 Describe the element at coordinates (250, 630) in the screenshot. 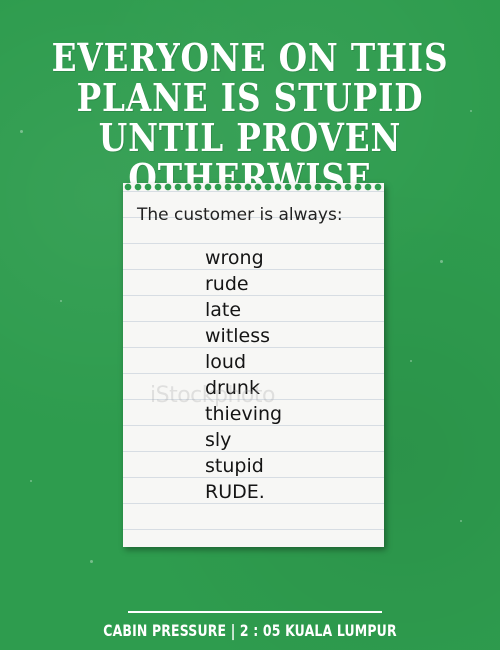

I see `footer-caption: CABIN PRESSURE | 2 : 05 KUALA LUMPUR` at that location.